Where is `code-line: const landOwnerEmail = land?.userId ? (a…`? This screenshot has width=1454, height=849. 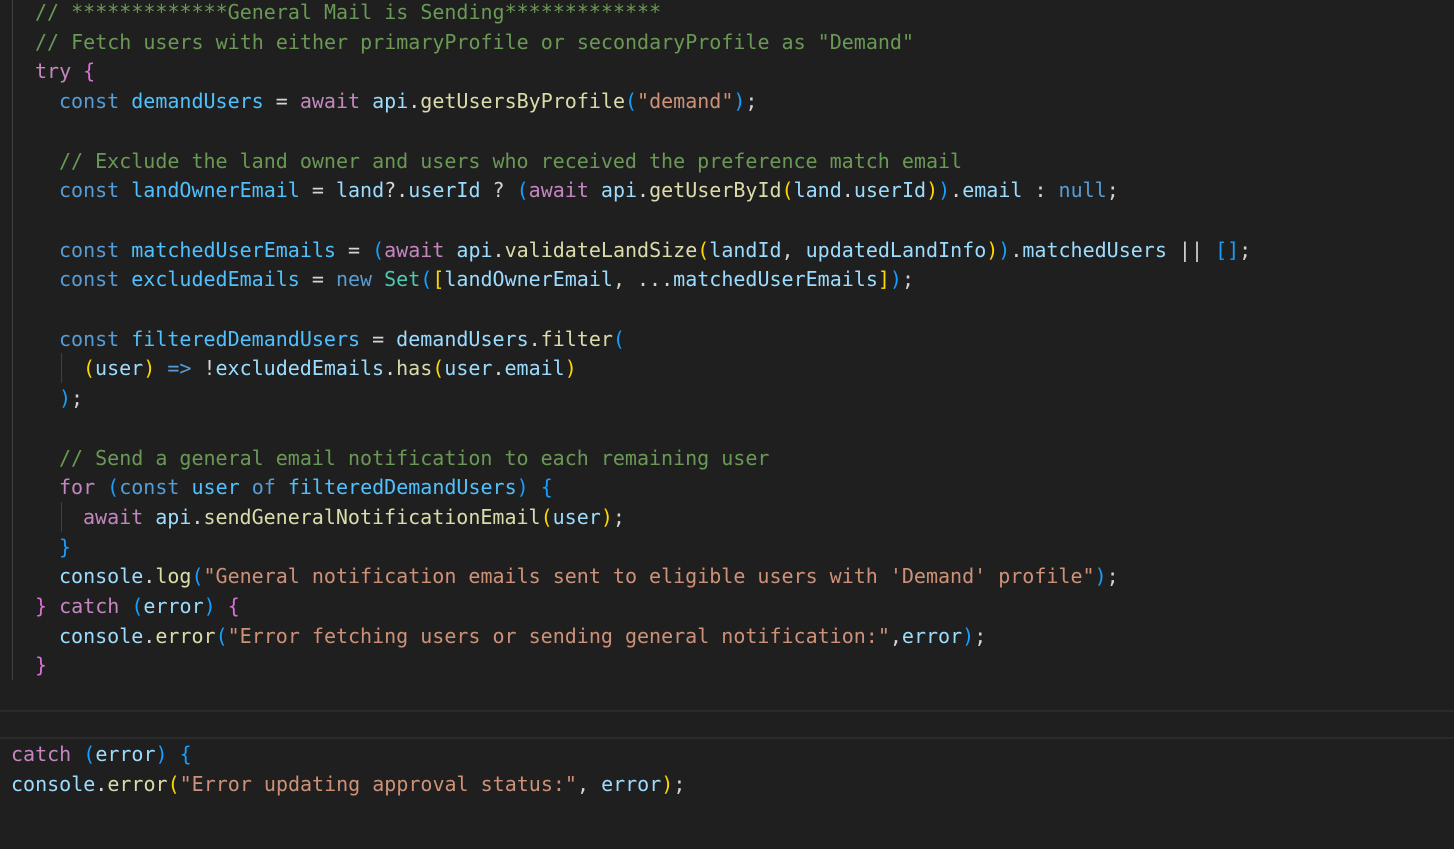
code-line: const landOwnerEmail = land?.userId ? (a… is located at coordinates (589, 190).